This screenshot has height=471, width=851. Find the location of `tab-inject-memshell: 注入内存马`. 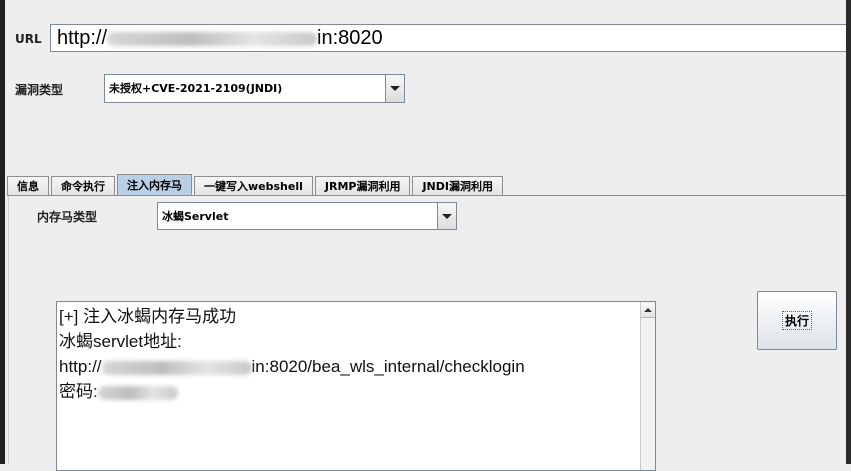

tab-inject-memshell: 注入内存马 is located at coordinates (154, 184).